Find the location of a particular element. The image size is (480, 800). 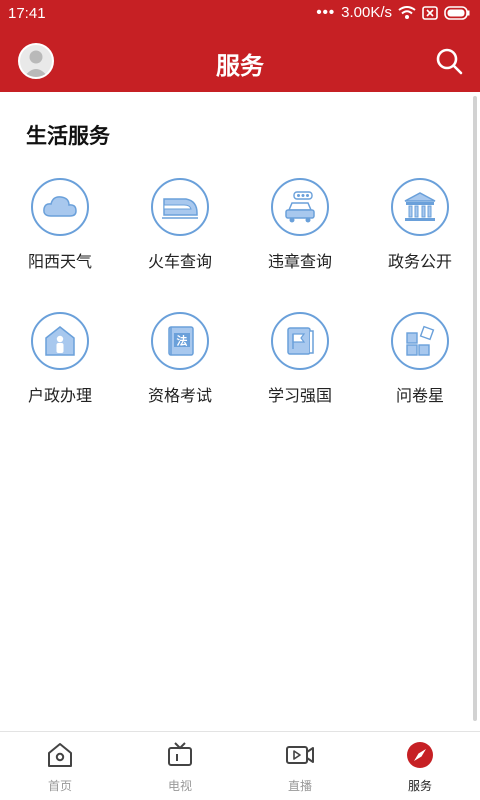

blocks-icon is located at coordinates (420, 340).